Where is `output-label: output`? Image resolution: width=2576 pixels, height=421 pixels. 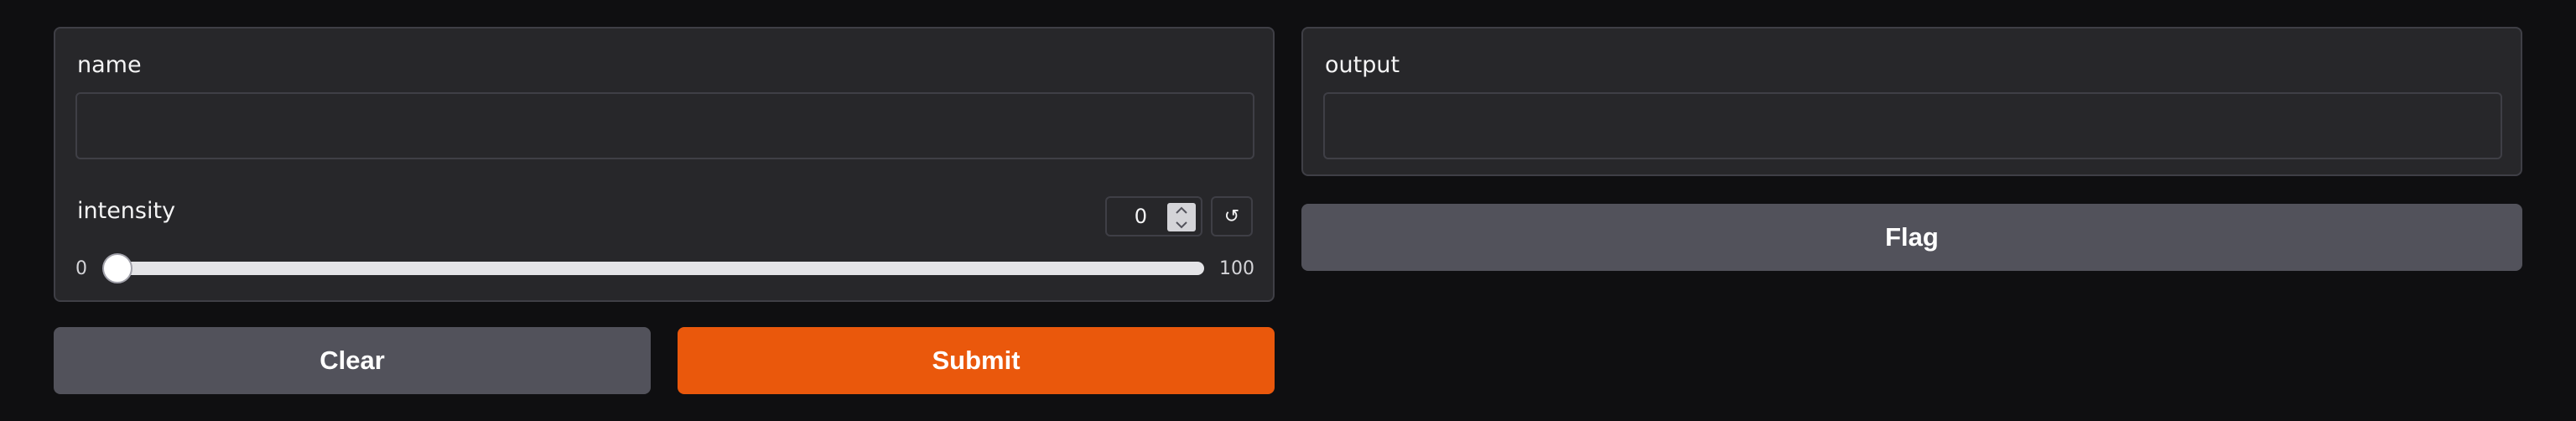 output-label: output is located at coordinates (1362, 65).